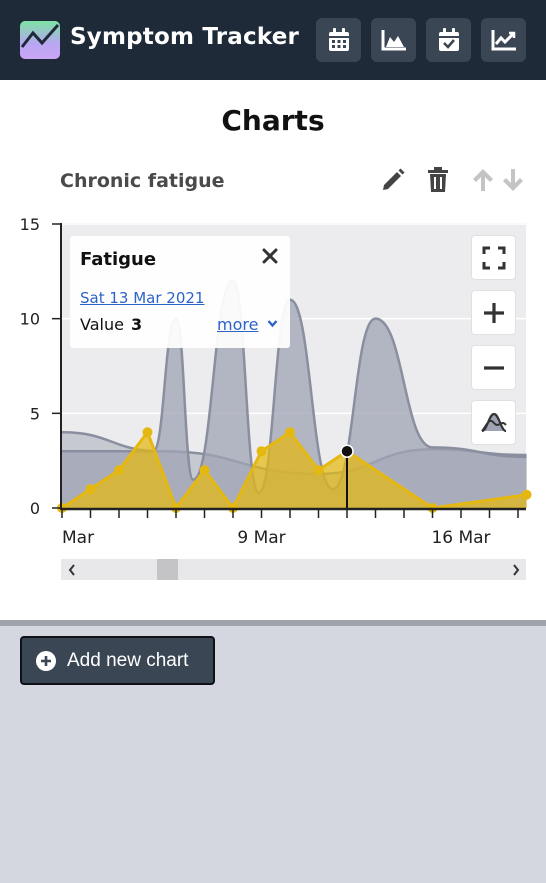 The height and width of the screenshot is (883, 546). Describe the element at coordinates (261, 538) in the screenshot. I see `x-tick-label: 9 Mar` at that location.